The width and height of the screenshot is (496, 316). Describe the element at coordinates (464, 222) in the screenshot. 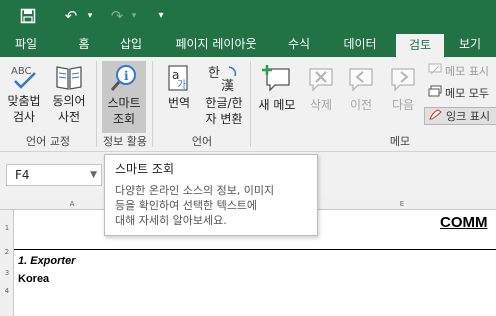

I see `cell-e1: COMM` at that location.